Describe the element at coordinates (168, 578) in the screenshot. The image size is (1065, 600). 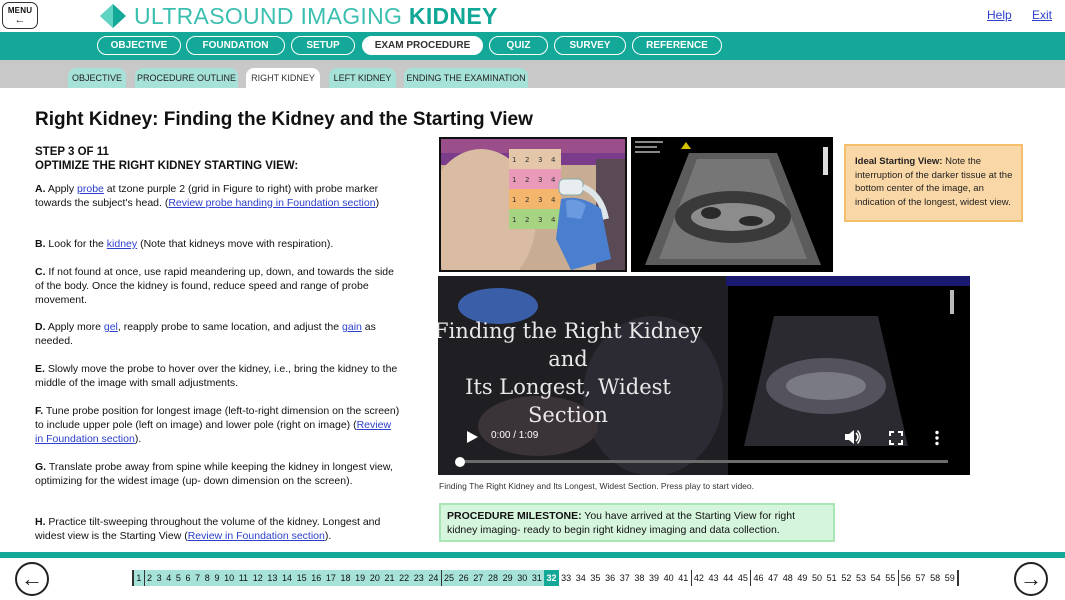
I see `page-number-4: 4` at that location.